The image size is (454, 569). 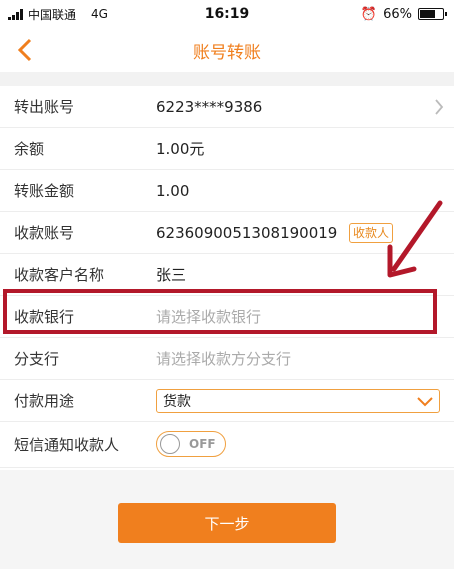 What do you see at coordinates (227, 79) in the screenshot?
I see `section-gap` at bounding box center [227, 79].